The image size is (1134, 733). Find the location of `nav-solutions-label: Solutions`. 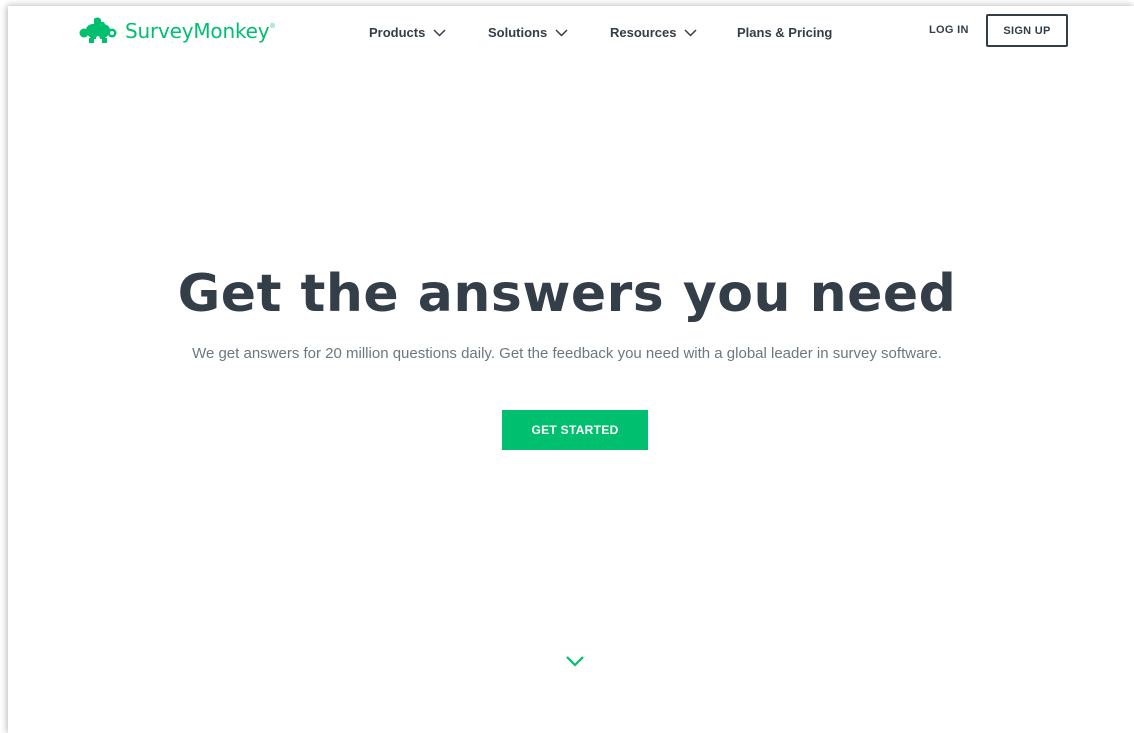

nav-solutions-label: Solutions is located at coordinates (518, 32).